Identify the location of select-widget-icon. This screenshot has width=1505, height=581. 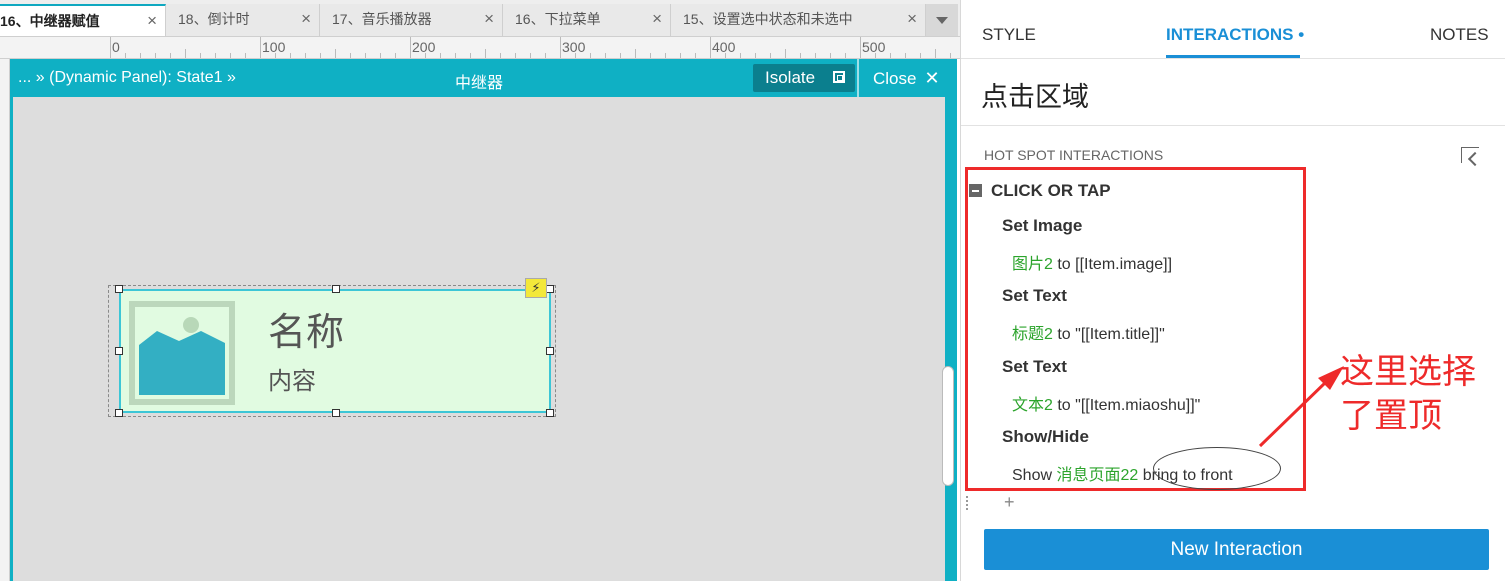
(1470, 155).